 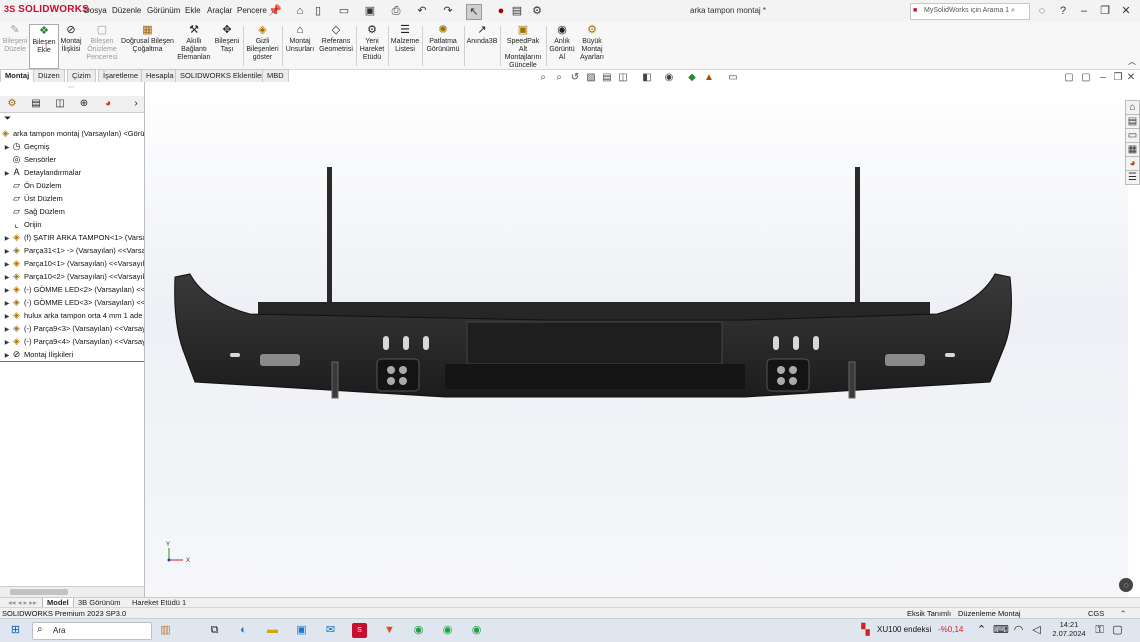 I want to click on scroll-thumb, so click(x=39, y=592).